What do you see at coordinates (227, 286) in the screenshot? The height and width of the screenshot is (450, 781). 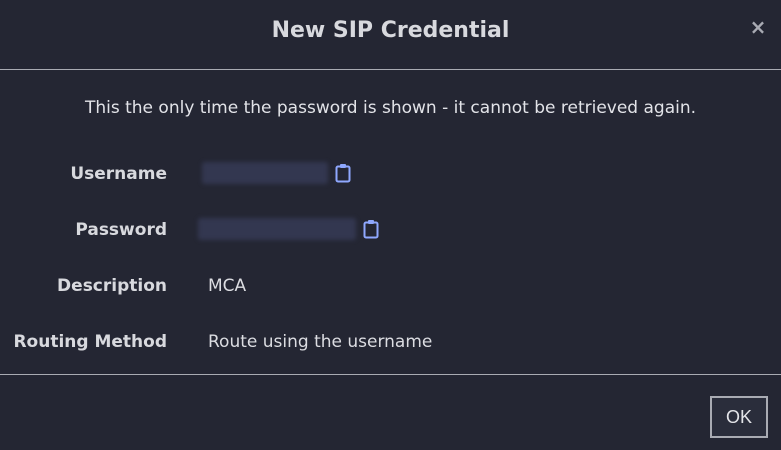 I see `description-value: MCA` at bounding box center [227, 286].